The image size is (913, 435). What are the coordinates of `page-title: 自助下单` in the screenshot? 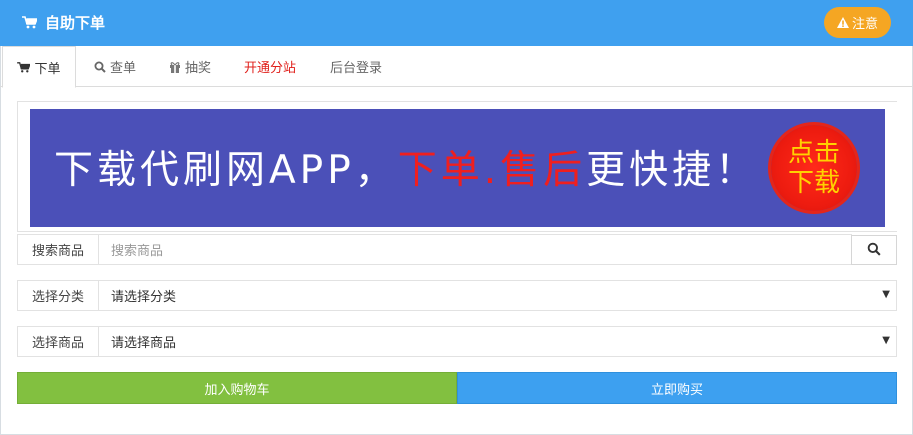 It's located at (63, 22).